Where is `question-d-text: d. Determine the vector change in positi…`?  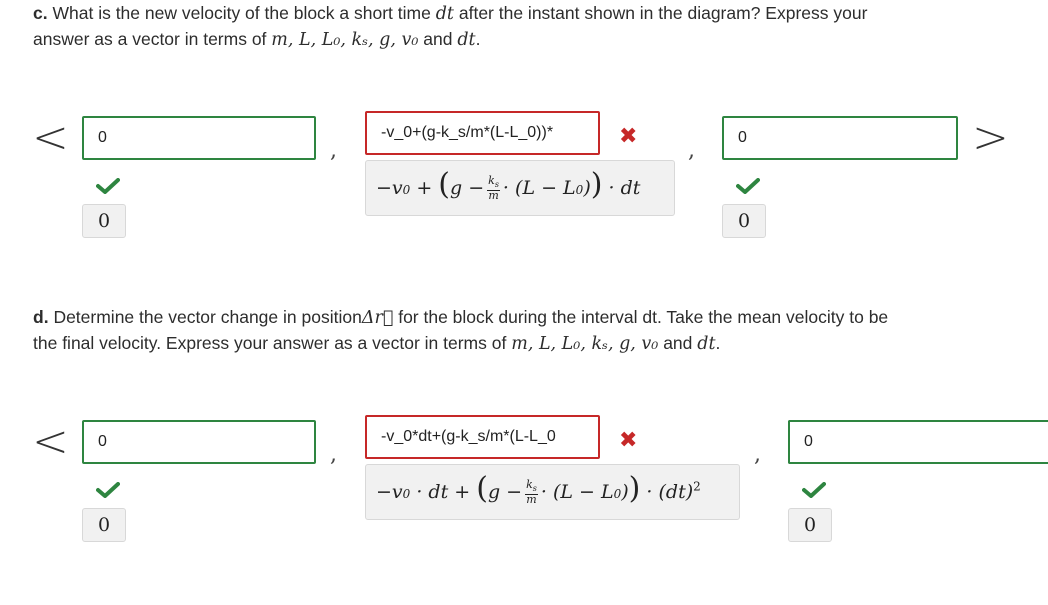 question-d-text: d. Determine the vector change in positi… is located at coordinates (461, 330).